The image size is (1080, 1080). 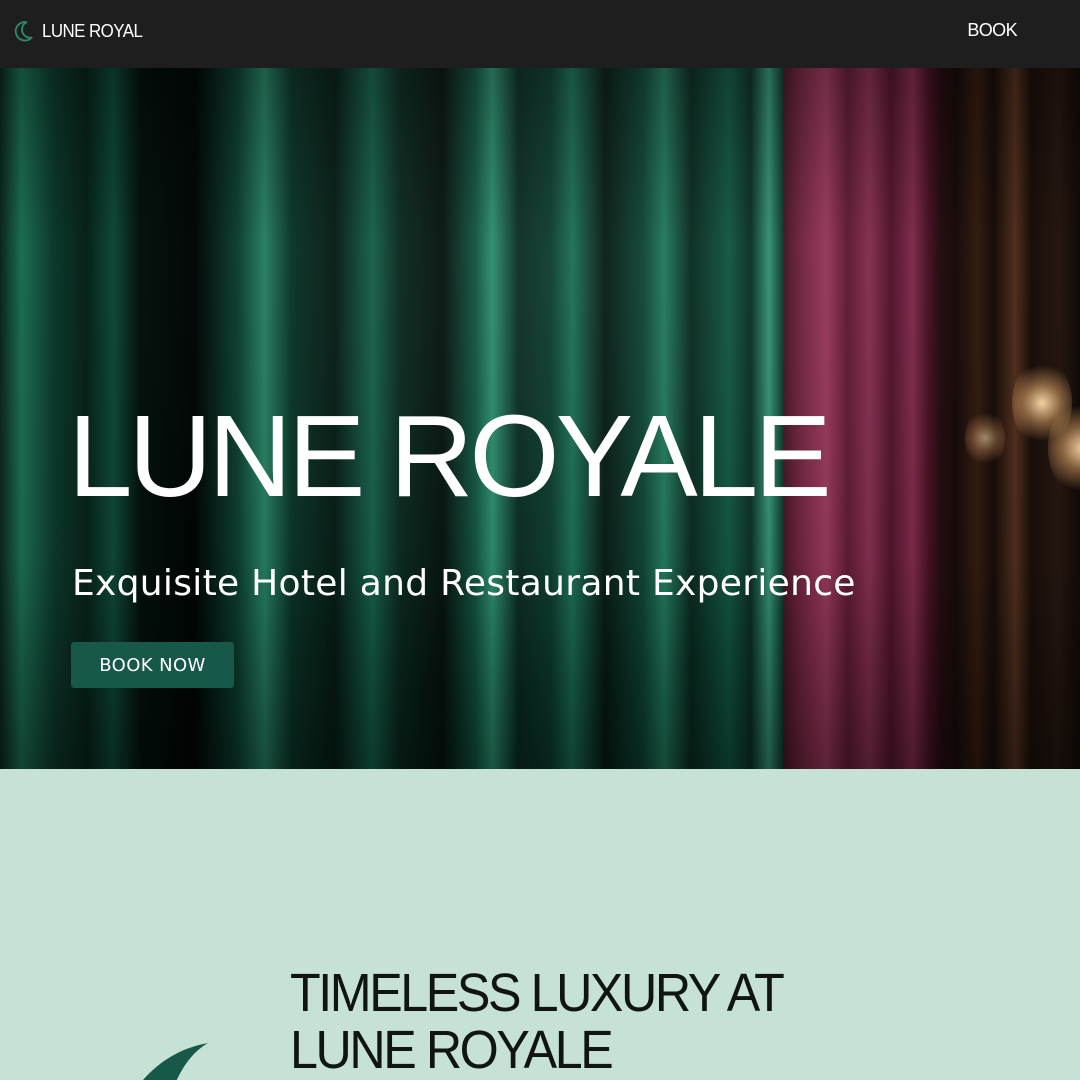 What do you see at coordinates (175, 1061) in the screenshot?
I see `leaf-icon` at bounding box center [175, 1061].